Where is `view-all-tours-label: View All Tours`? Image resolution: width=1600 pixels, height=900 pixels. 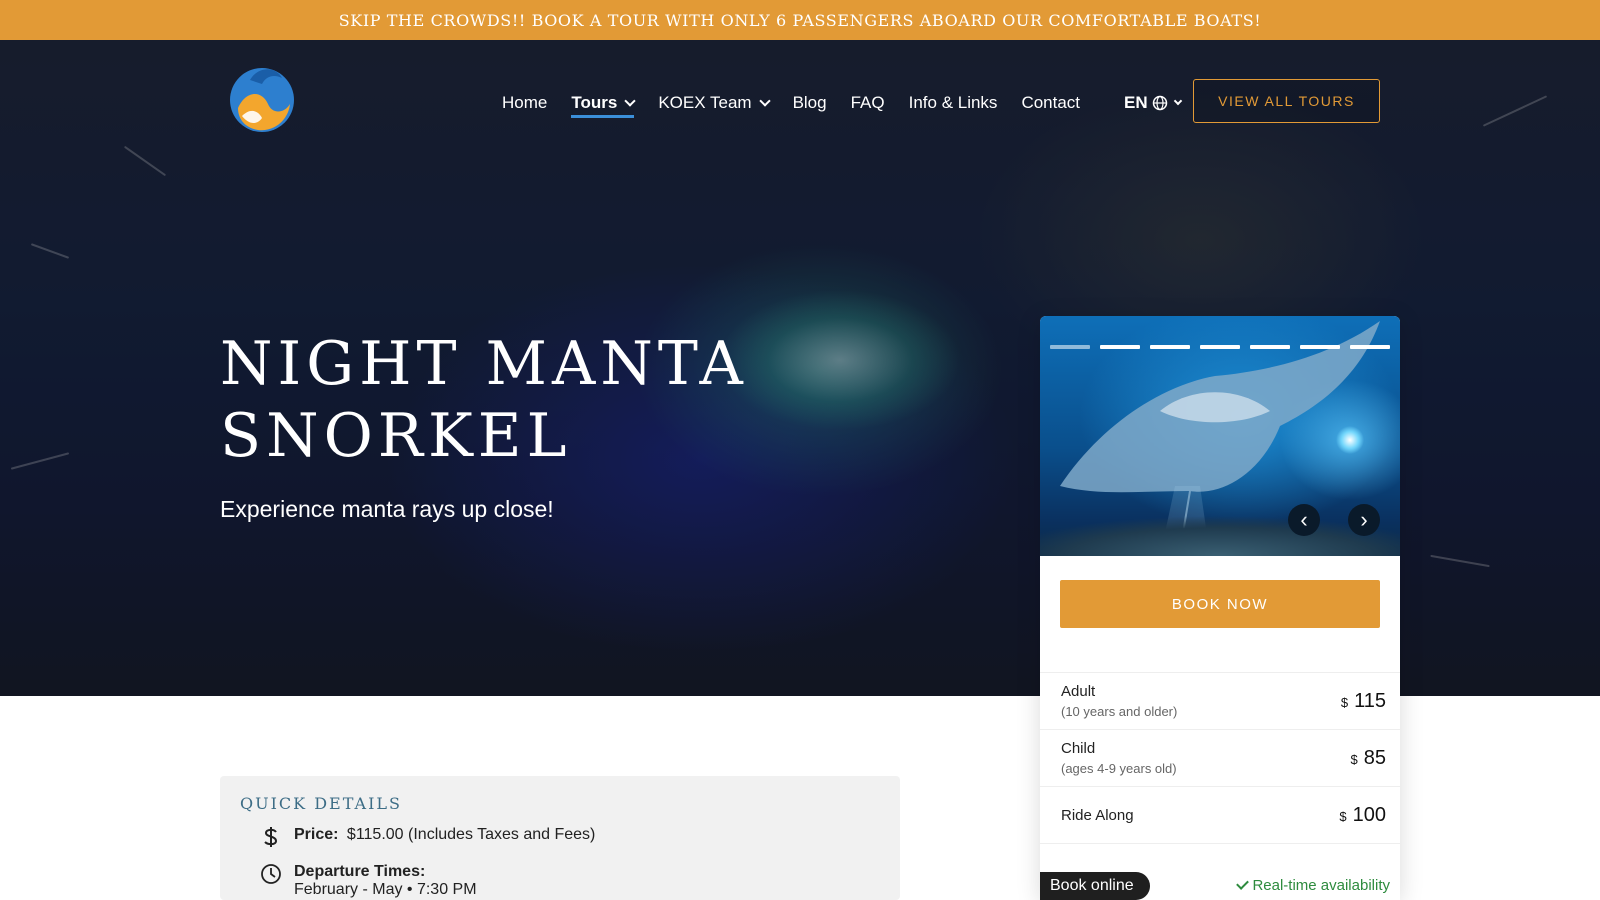 view-all-tours-label: View All Tours is located at coordinates (1286, 101).